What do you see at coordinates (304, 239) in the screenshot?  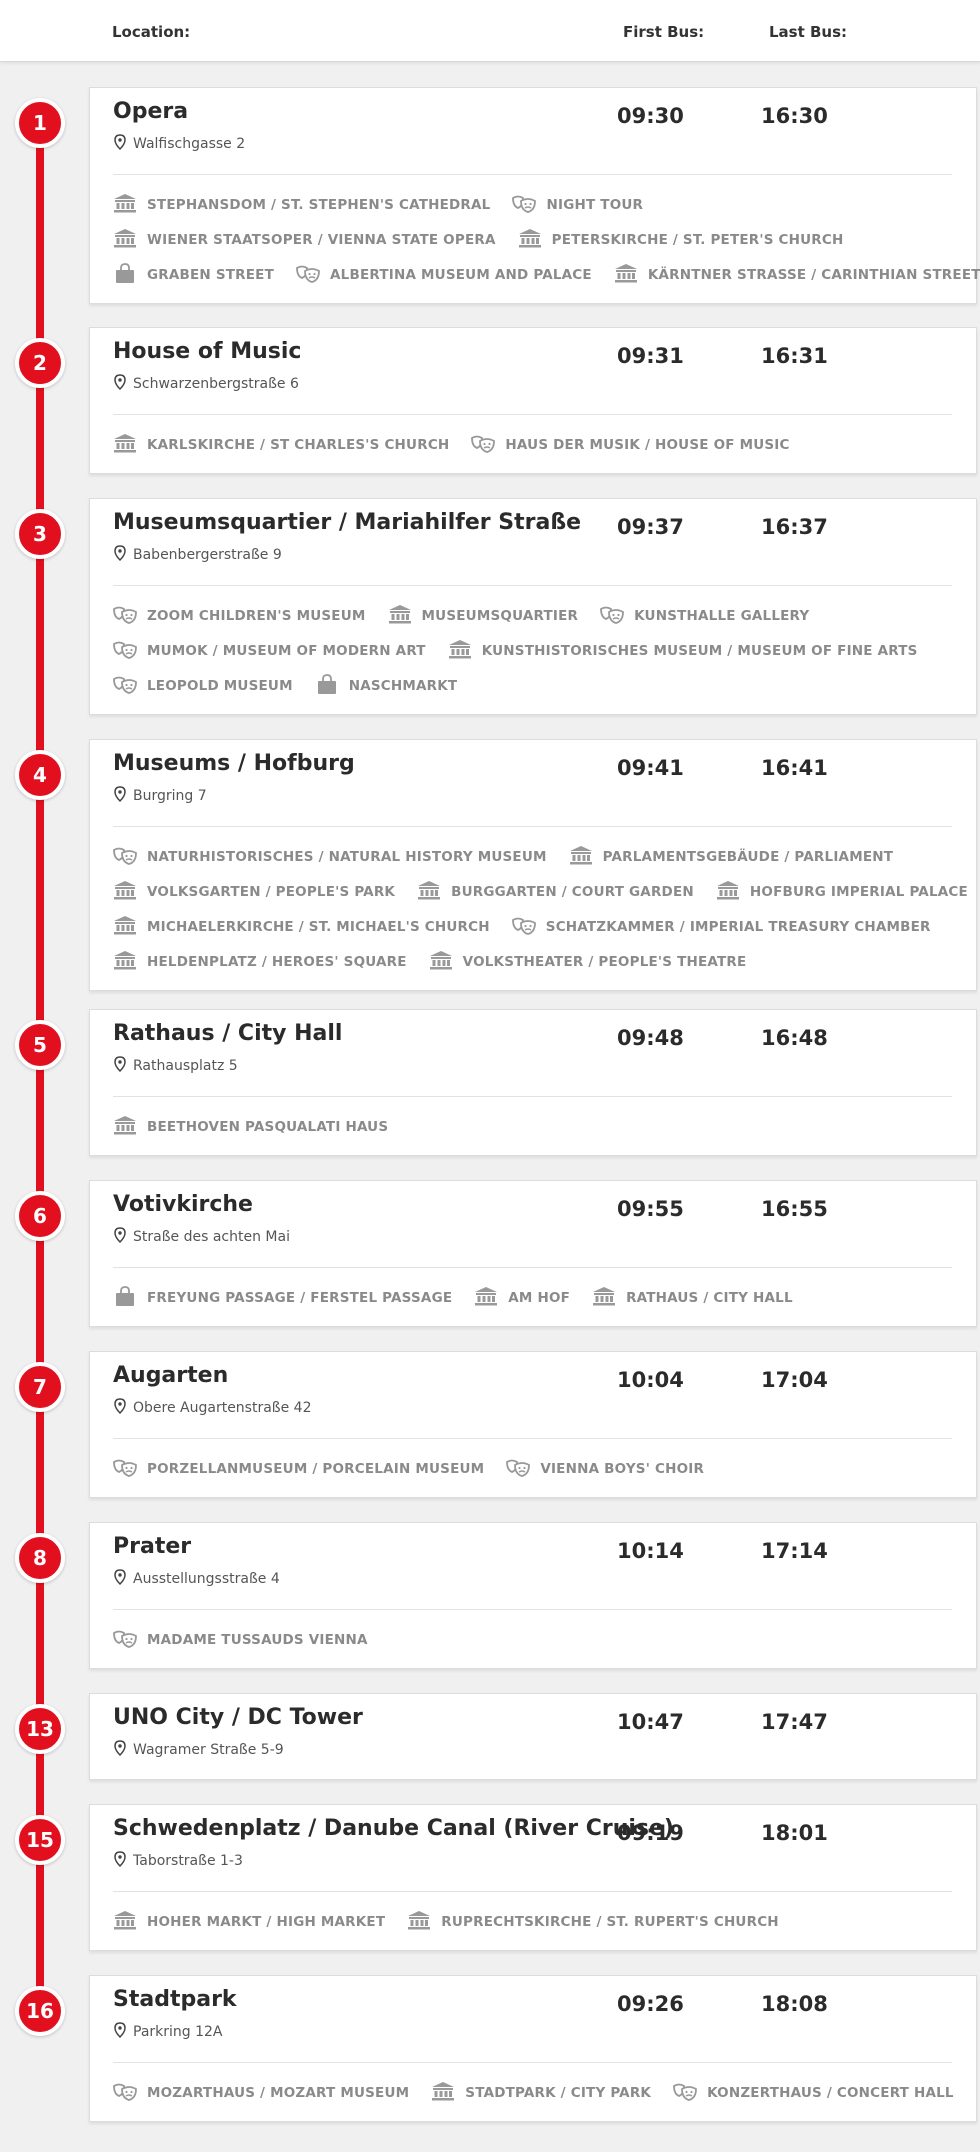 I see `attraction-link: WIENER STAATSOPER / VIENNA STATE OPERA` at bounding box center [304, 239].